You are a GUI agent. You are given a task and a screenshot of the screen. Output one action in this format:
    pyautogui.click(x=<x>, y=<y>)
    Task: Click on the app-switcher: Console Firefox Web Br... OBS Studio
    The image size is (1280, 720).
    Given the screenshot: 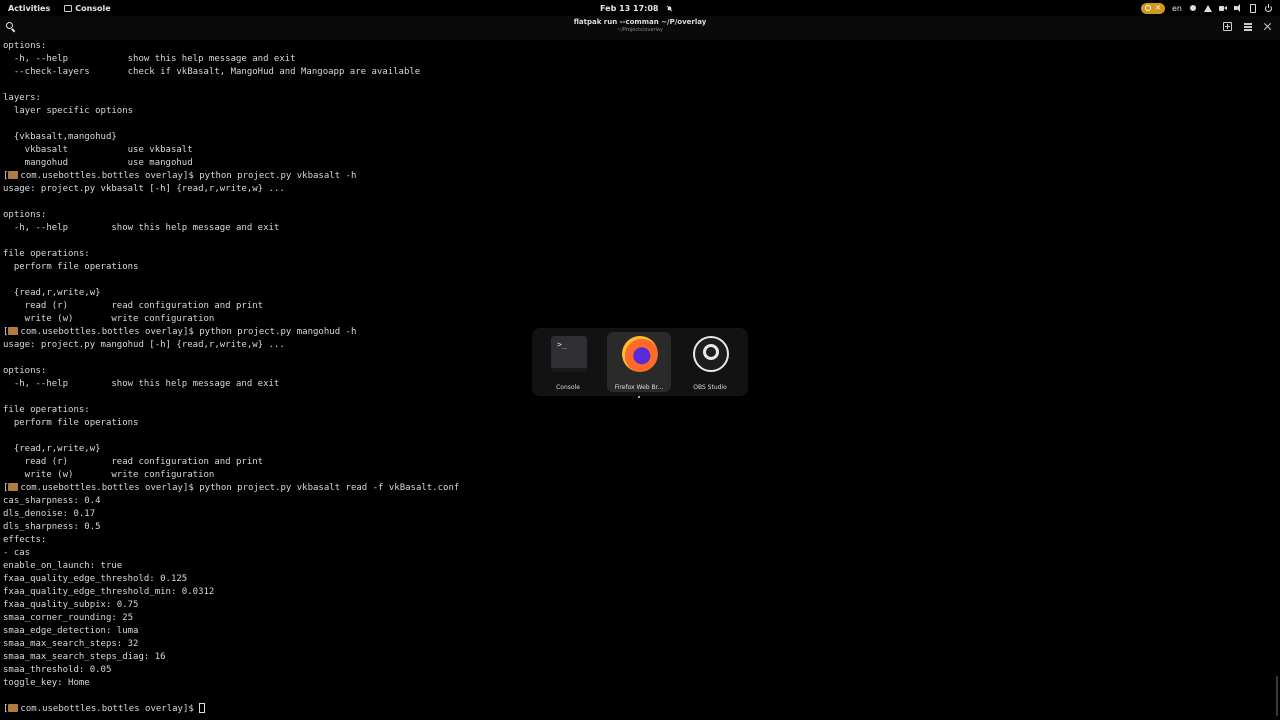 What is the action you would take?
    pyautogui.click(x=640, y=363)
    